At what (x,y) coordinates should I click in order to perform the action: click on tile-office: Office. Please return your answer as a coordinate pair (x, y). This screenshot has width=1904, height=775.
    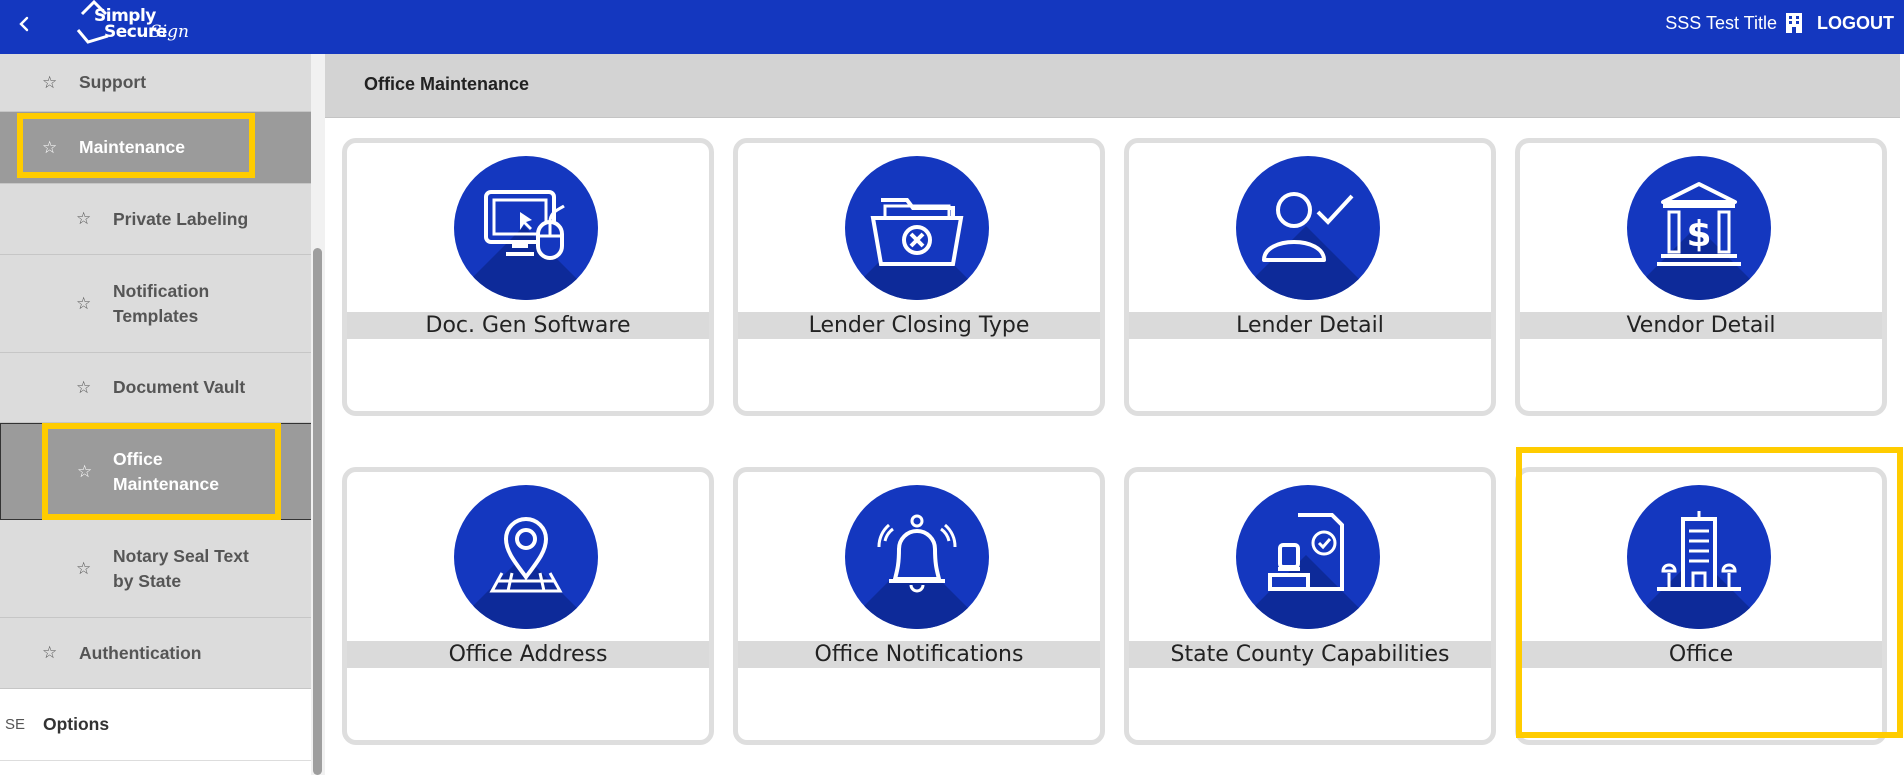
    Looking at the image, I should click on (1701, 606).